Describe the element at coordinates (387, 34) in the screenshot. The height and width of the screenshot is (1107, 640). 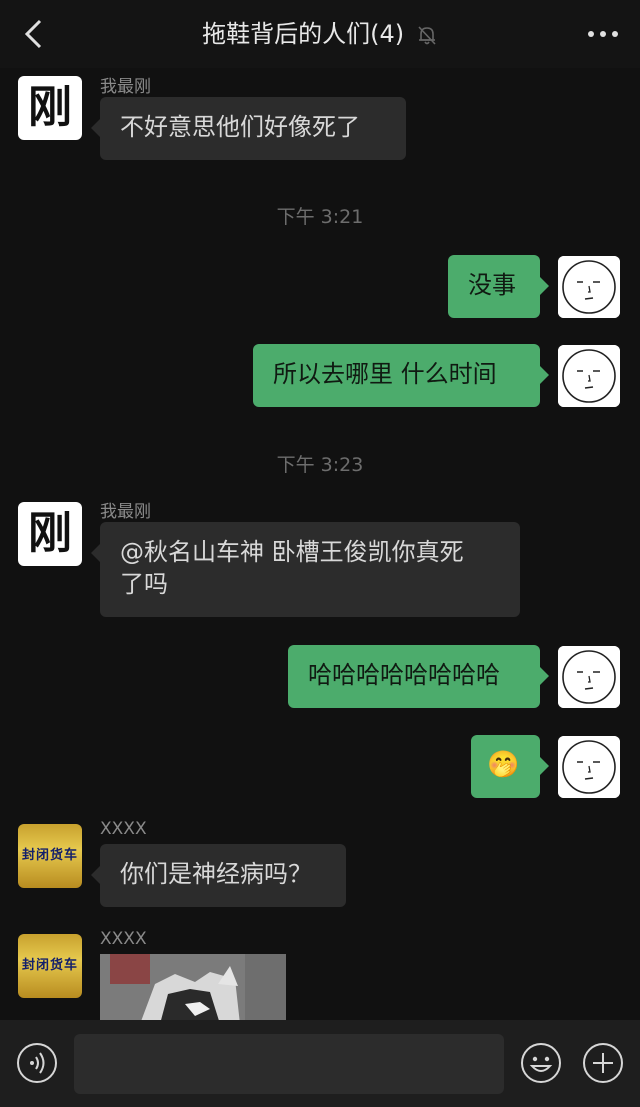
I see `member-count: (4)` at that location.